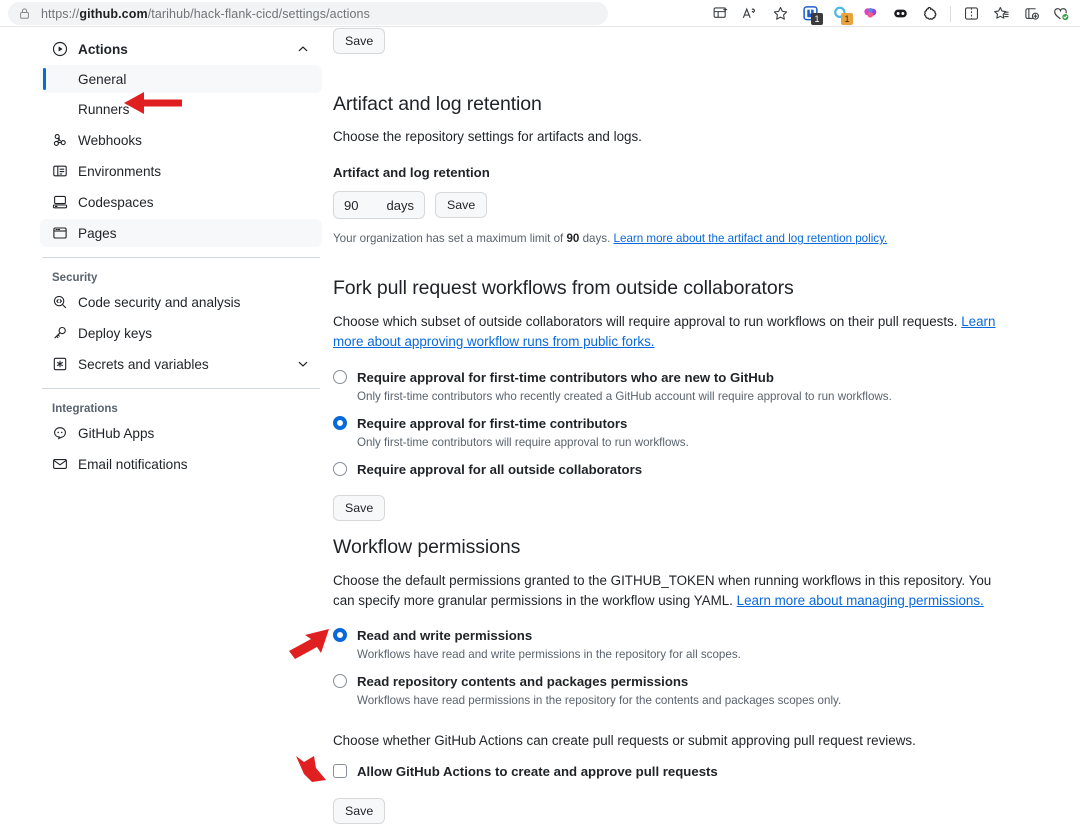  What do you see at coordinates (181, 79) in the screenshot?
I see `sidebar-item-general: General` at bounding box center [181, 79].